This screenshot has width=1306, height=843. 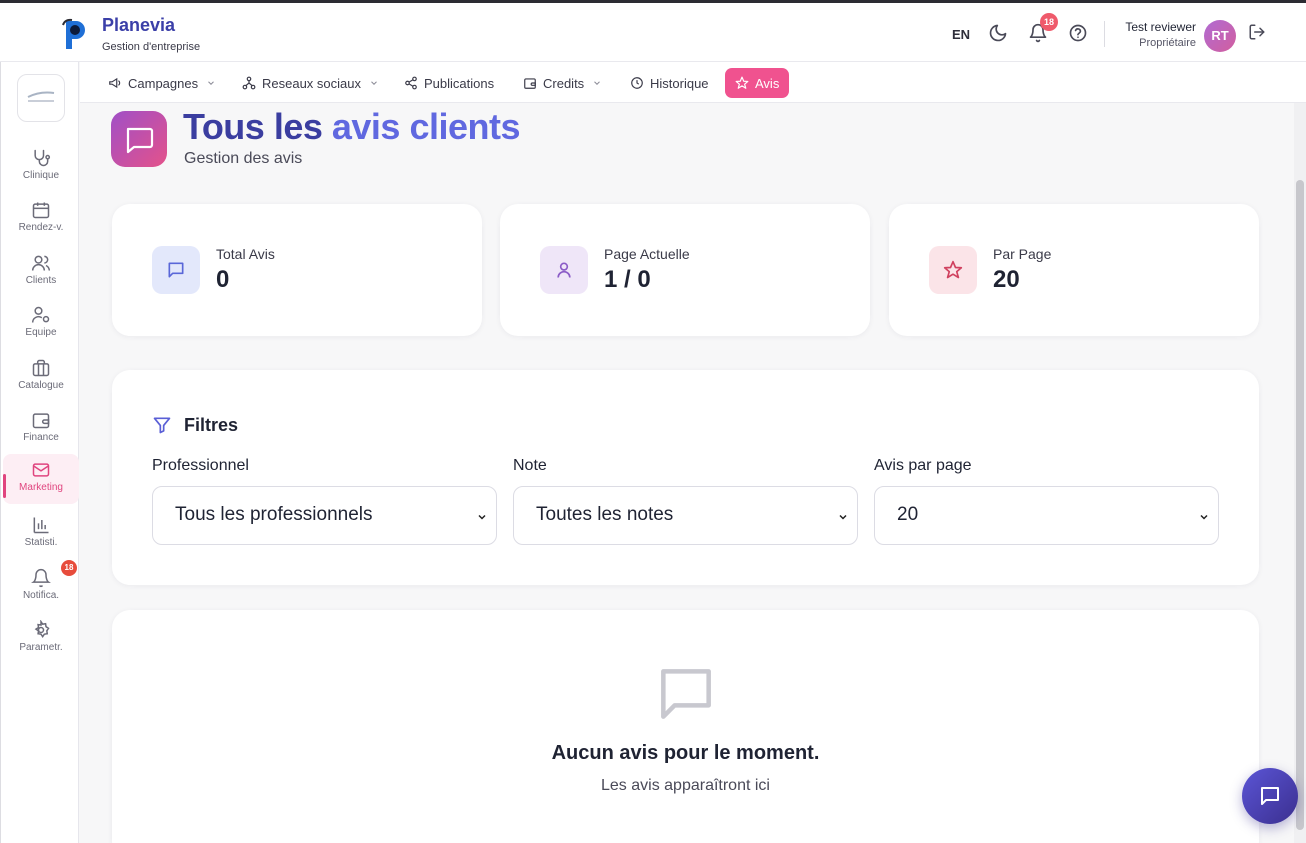 I want to click on page-title-part1: Tous les, so click(x=257, y=126).